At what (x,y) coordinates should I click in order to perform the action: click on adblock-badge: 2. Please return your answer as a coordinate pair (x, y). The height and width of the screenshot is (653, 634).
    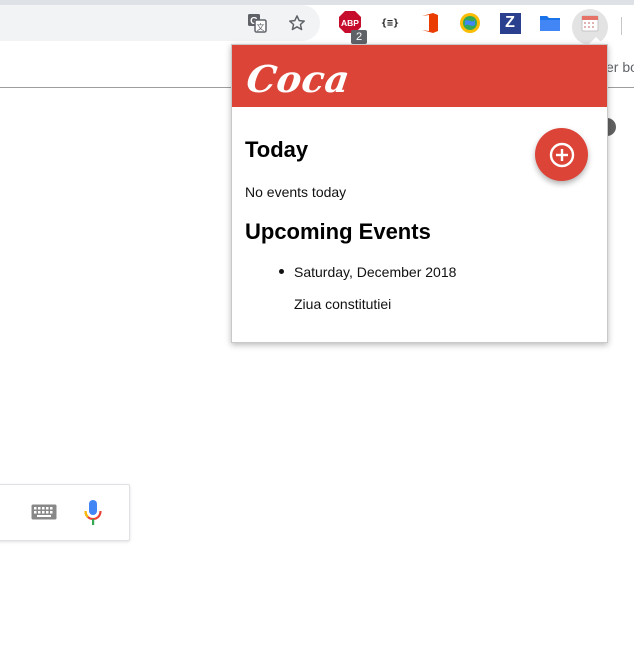
    Looking at the image, I should click on (359, 37).